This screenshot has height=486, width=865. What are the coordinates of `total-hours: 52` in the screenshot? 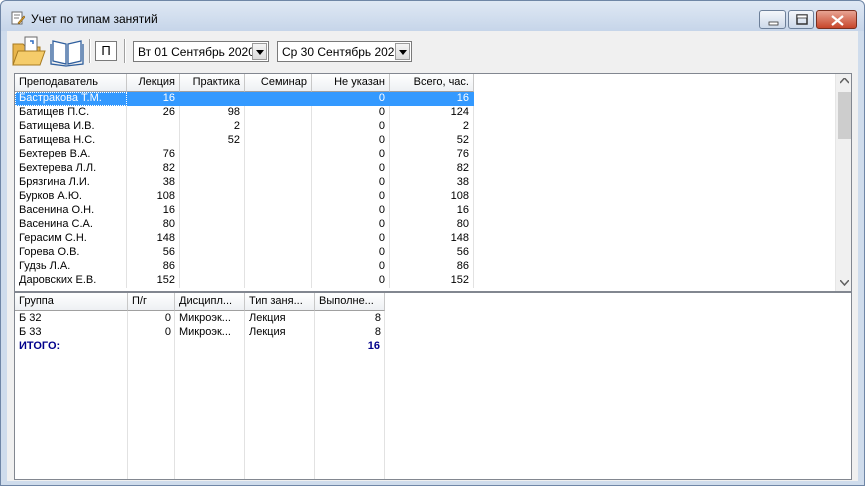 It's located at (432, 141).